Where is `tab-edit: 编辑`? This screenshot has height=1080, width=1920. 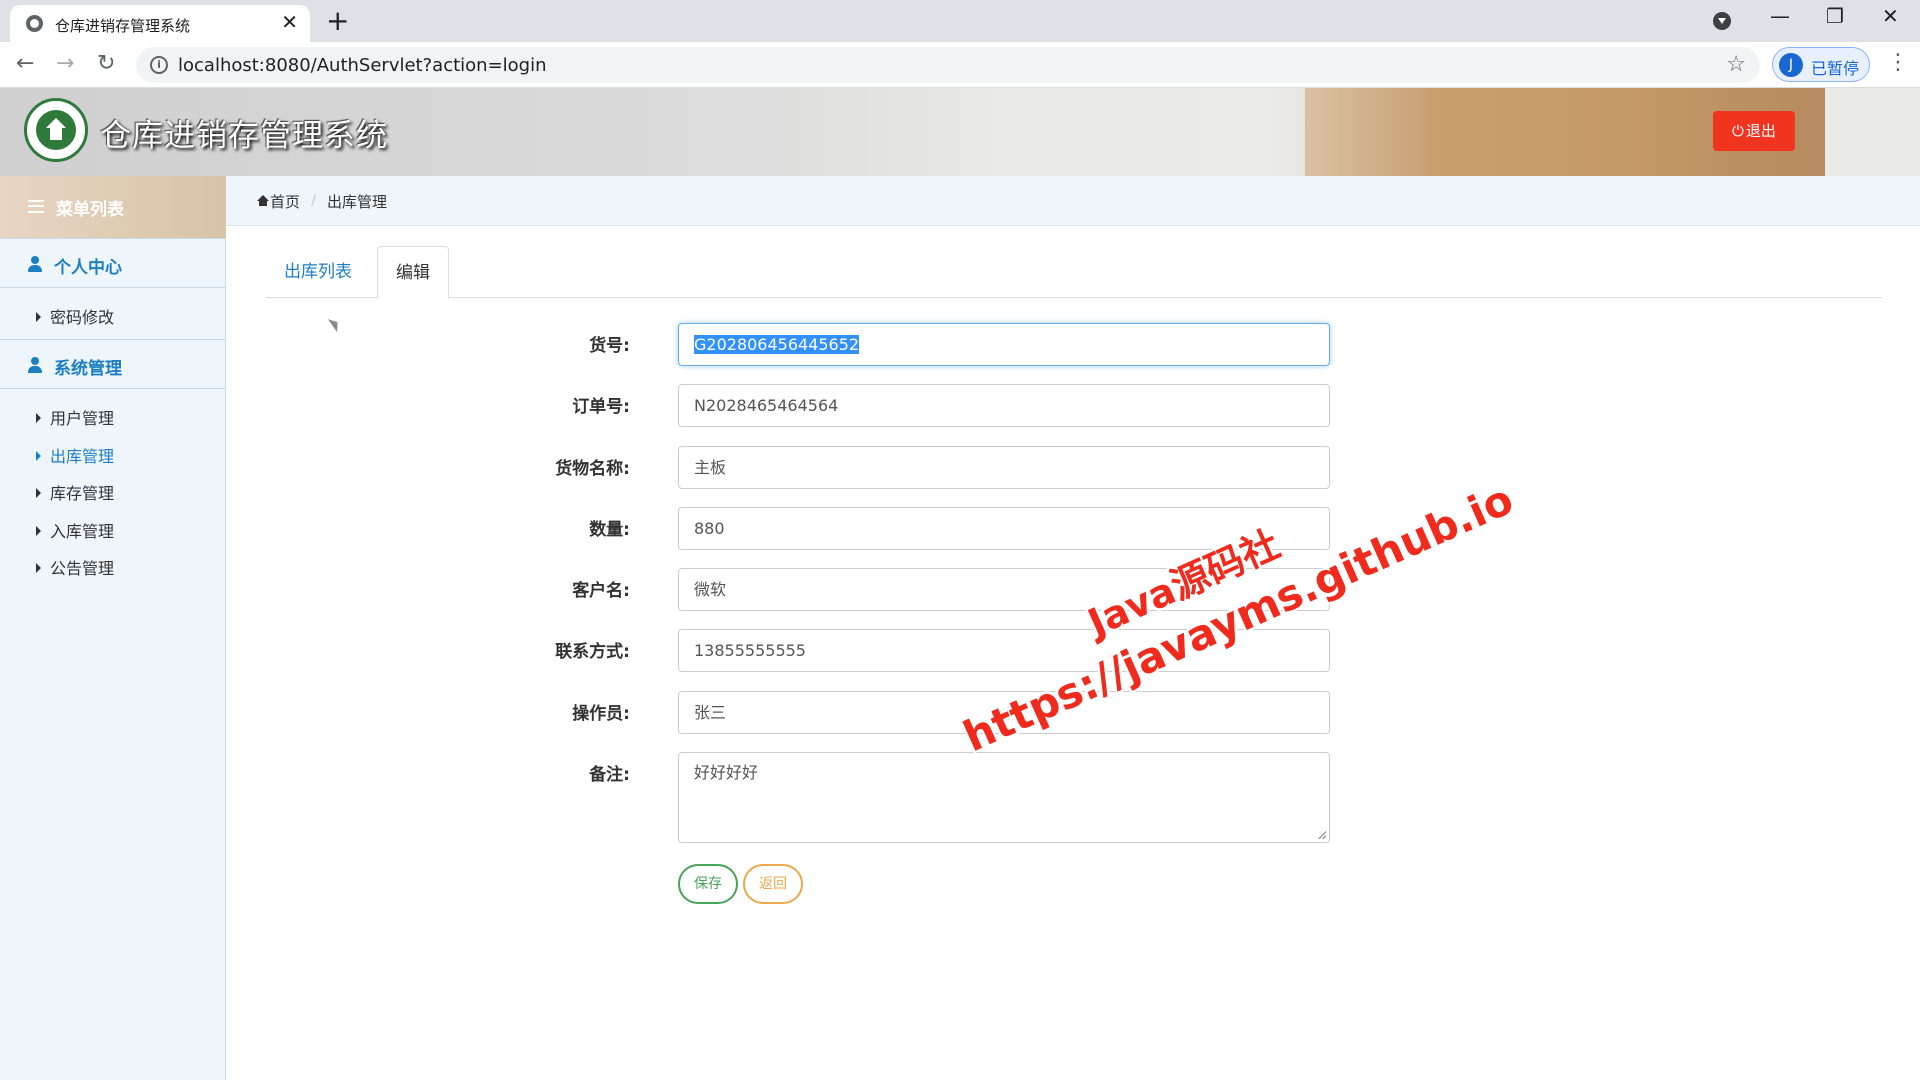
tab-edit: 编辑 is located at coordinates (413, 272).